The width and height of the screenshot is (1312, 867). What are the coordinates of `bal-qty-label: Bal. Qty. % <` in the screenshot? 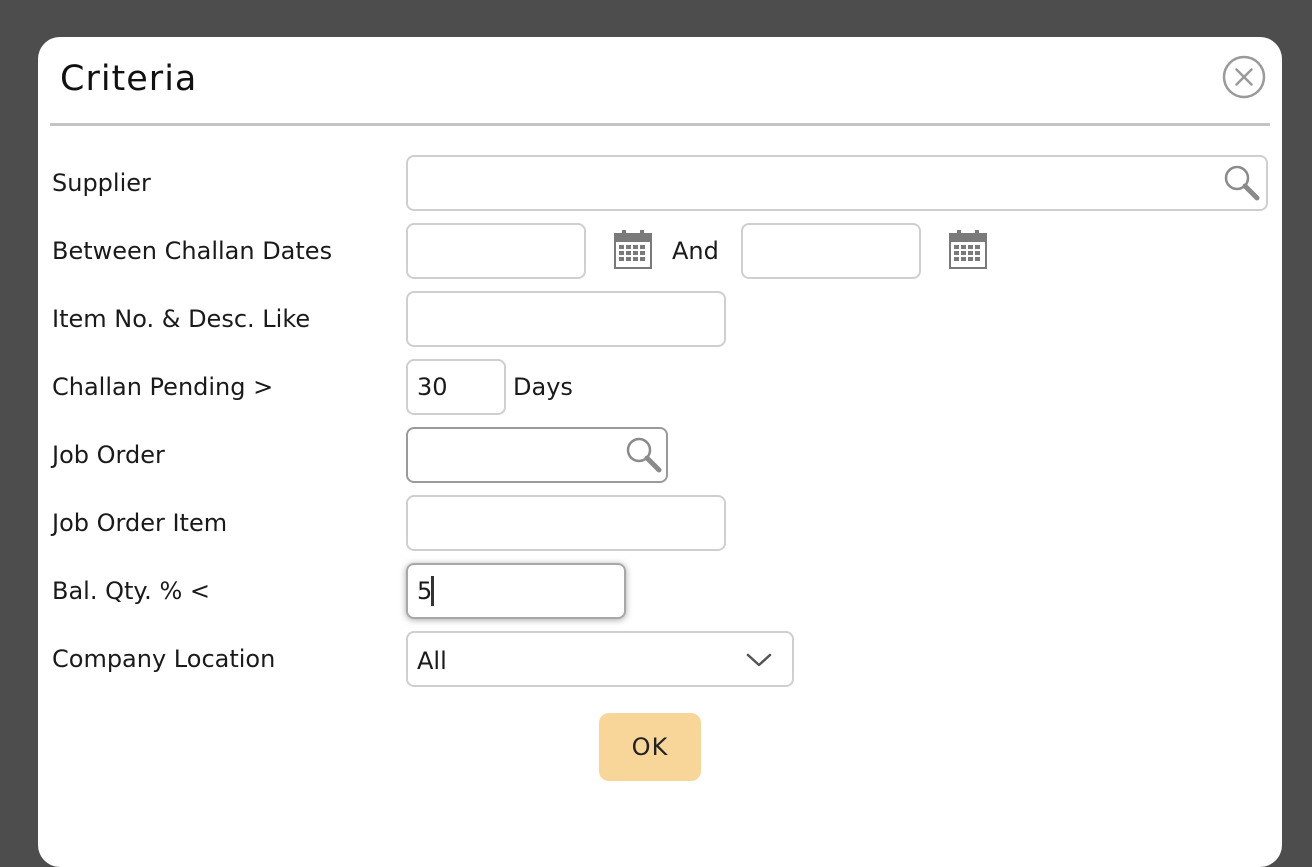 It's located at (131, 591).